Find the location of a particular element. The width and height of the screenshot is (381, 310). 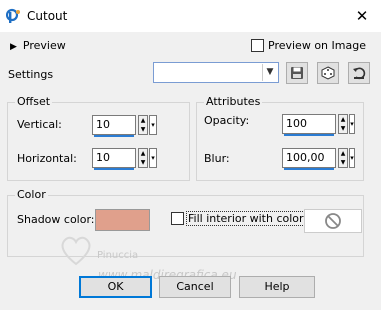

expand-arrow-icon: ▶ is located at coordinates (13, 47).